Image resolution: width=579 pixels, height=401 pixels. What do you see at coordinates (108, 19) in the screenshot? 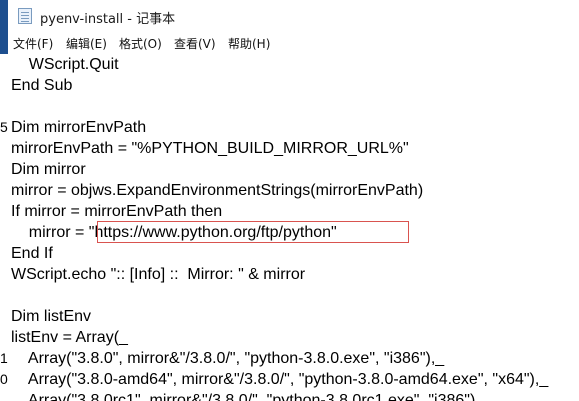
I see `window-title: pyenv-install - 记事本` at bounding box center [108, 19].